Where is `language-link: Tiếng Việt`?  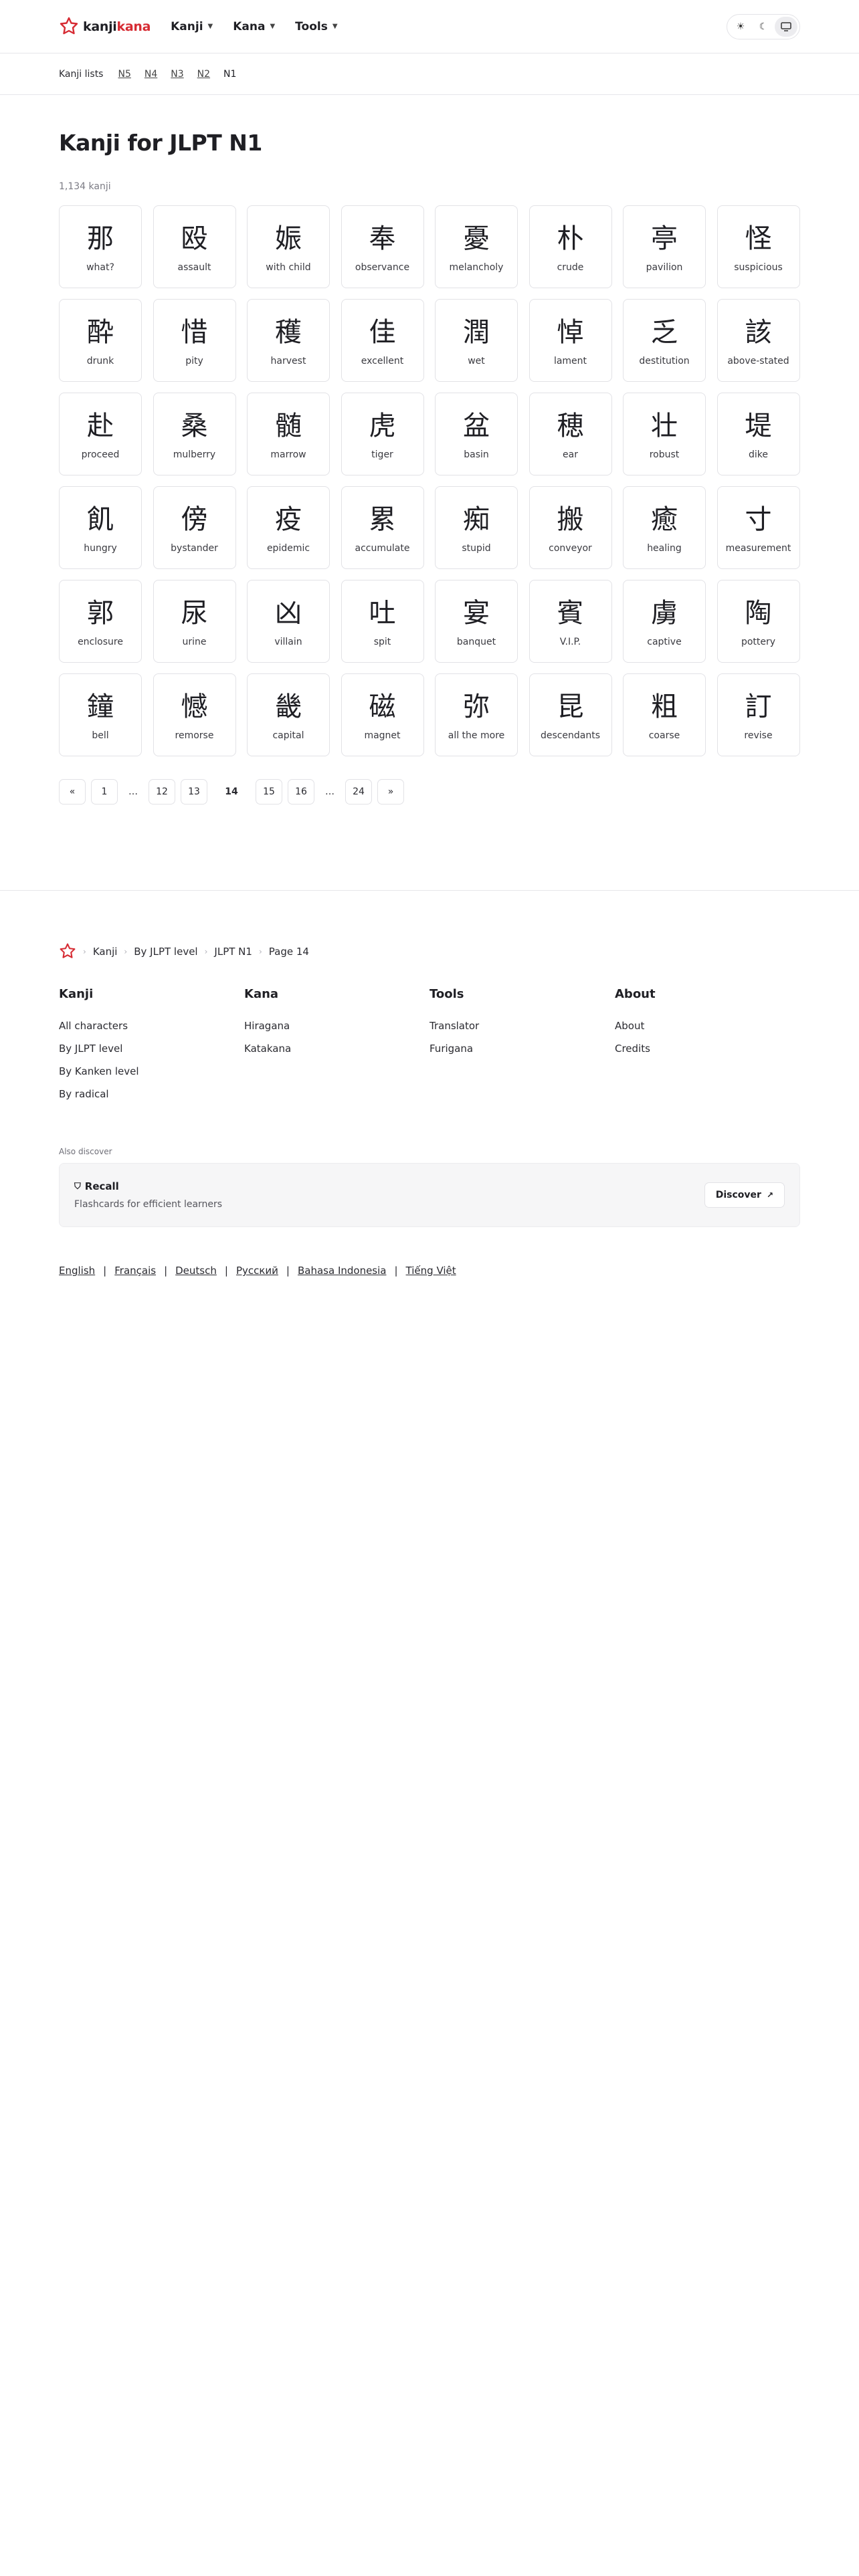
language-link: Tiếng Việt is located at coordinates (431, 1271).